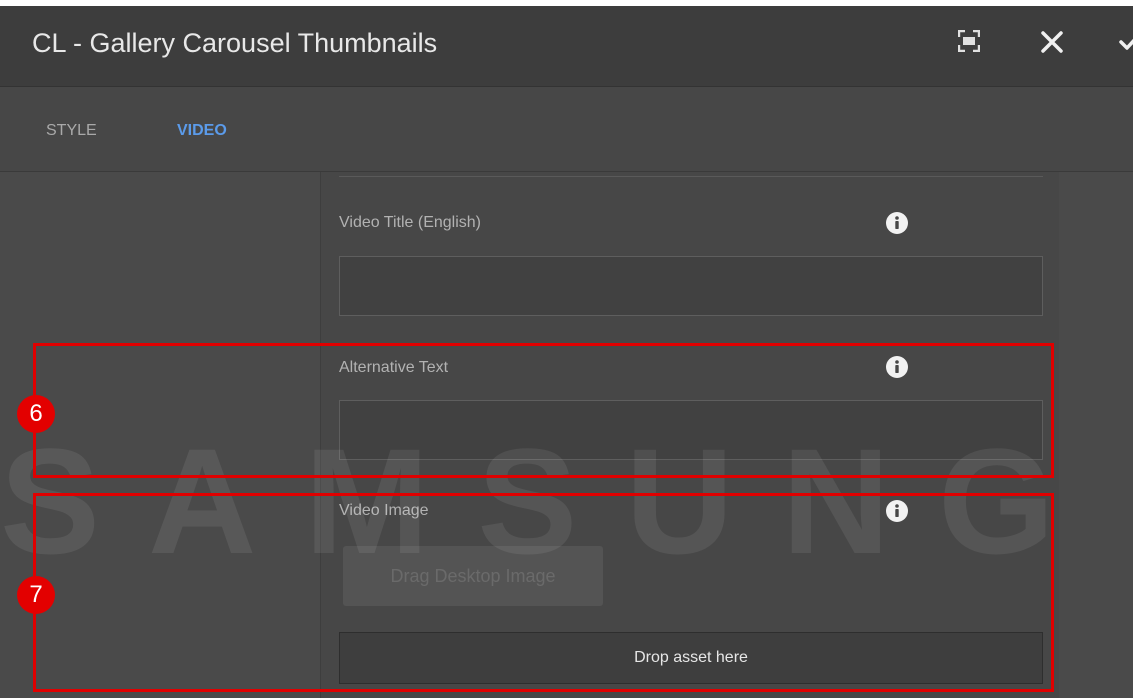 The image size is (1133, 698). What do you see at coordinates (691, 658) in the screenshot?
I see `asset-drop-zone: Drop asset here` at bounding box center [691, 658].